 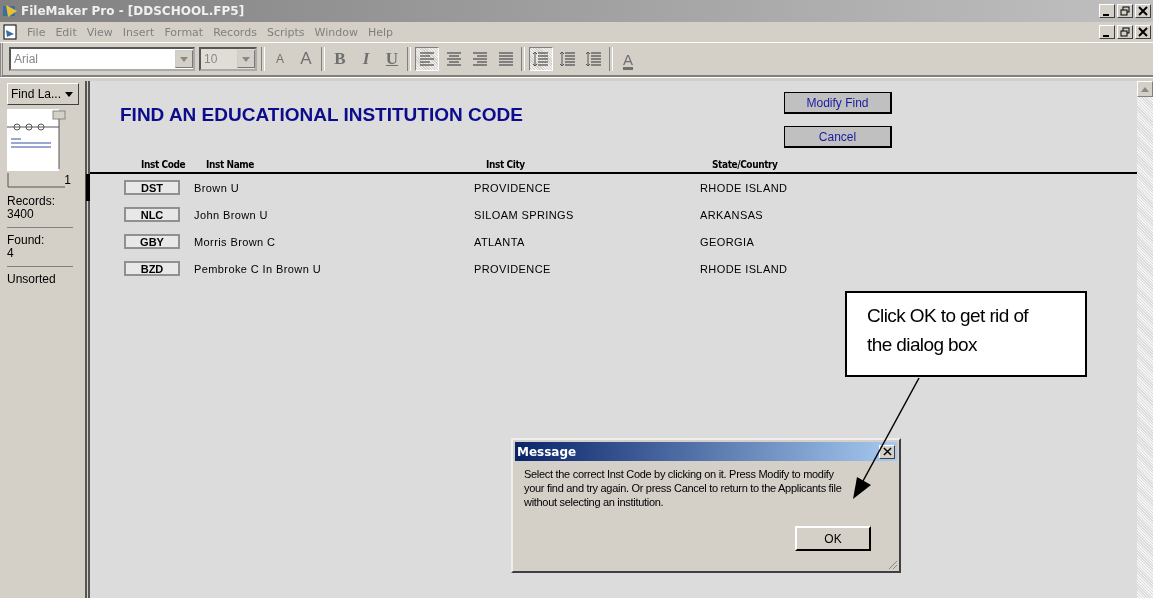 What do you see at coordinates (392, 59) in the screenshot?
I see `underline-button: U` at bounding box center [392, 59].